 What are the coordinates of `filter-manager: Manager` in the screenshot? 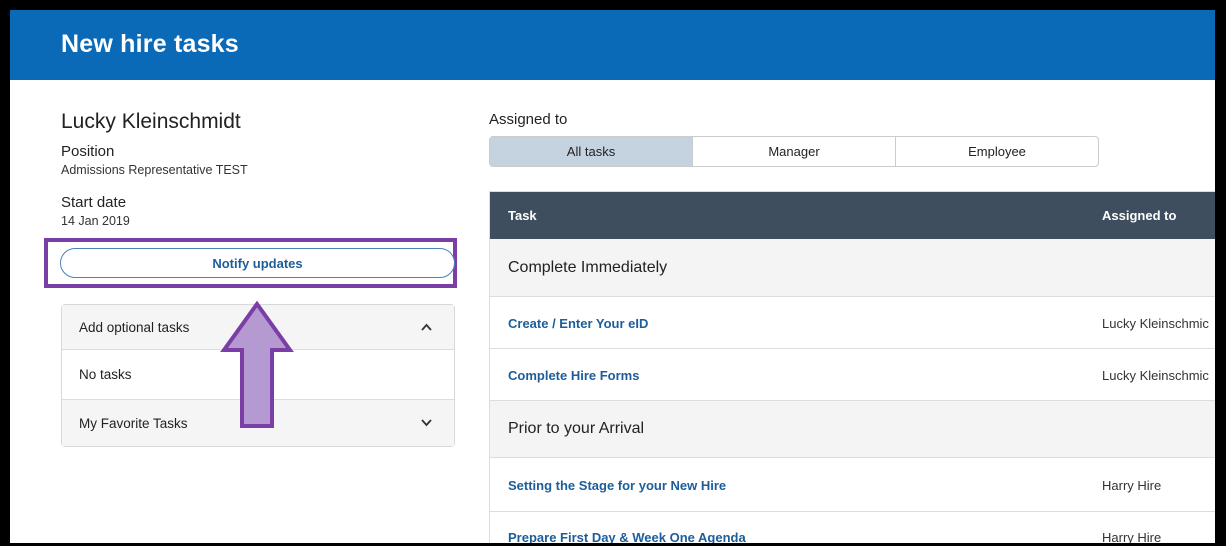 It's located at (794, 151).